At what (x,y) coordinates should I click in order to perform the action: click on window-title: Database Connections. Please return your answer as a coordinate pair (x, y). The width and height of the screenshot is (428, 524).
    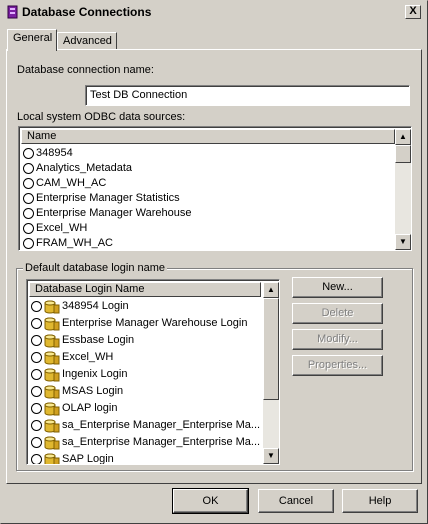
    Looking at the image, I should click on (87, 12).